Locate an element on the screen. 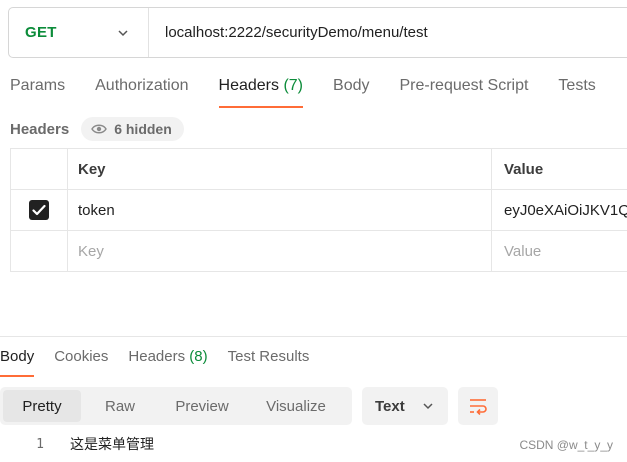 The width and height of the screenshot is (627, 462). tab-params: Params is located at coordinates (37, 92).